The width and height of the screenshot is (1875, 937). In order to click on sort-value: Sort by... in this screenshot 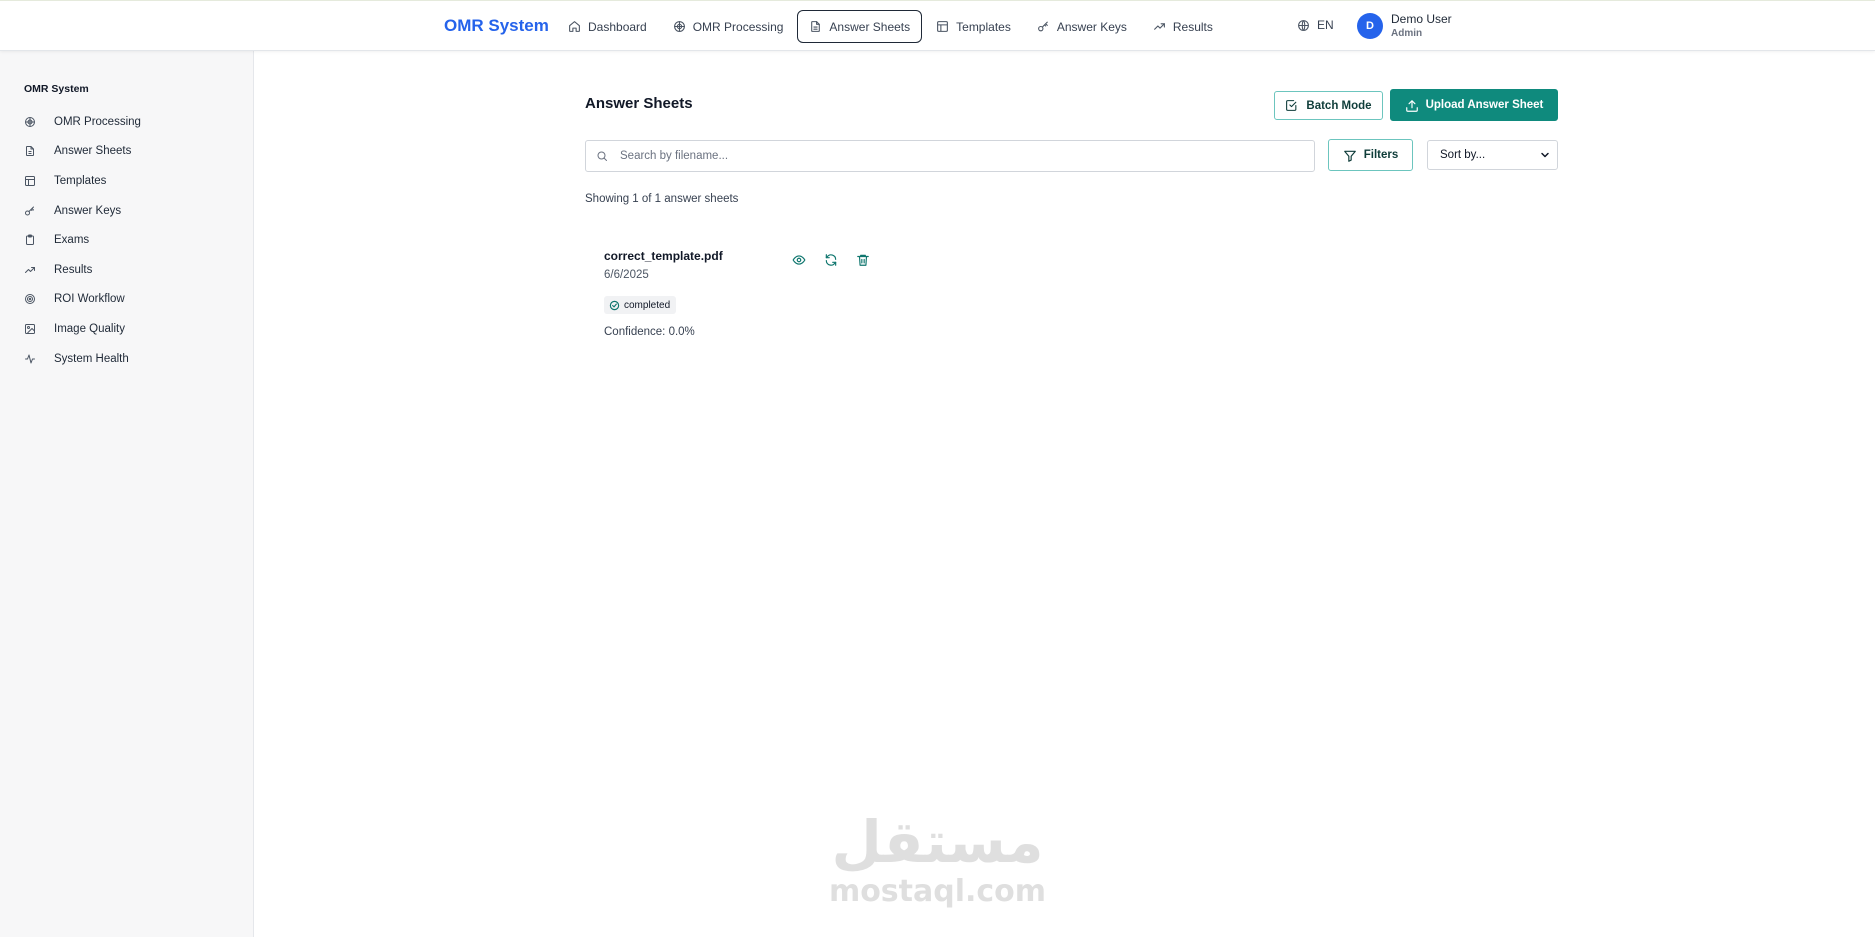, I will do `click(1463, 155)`.